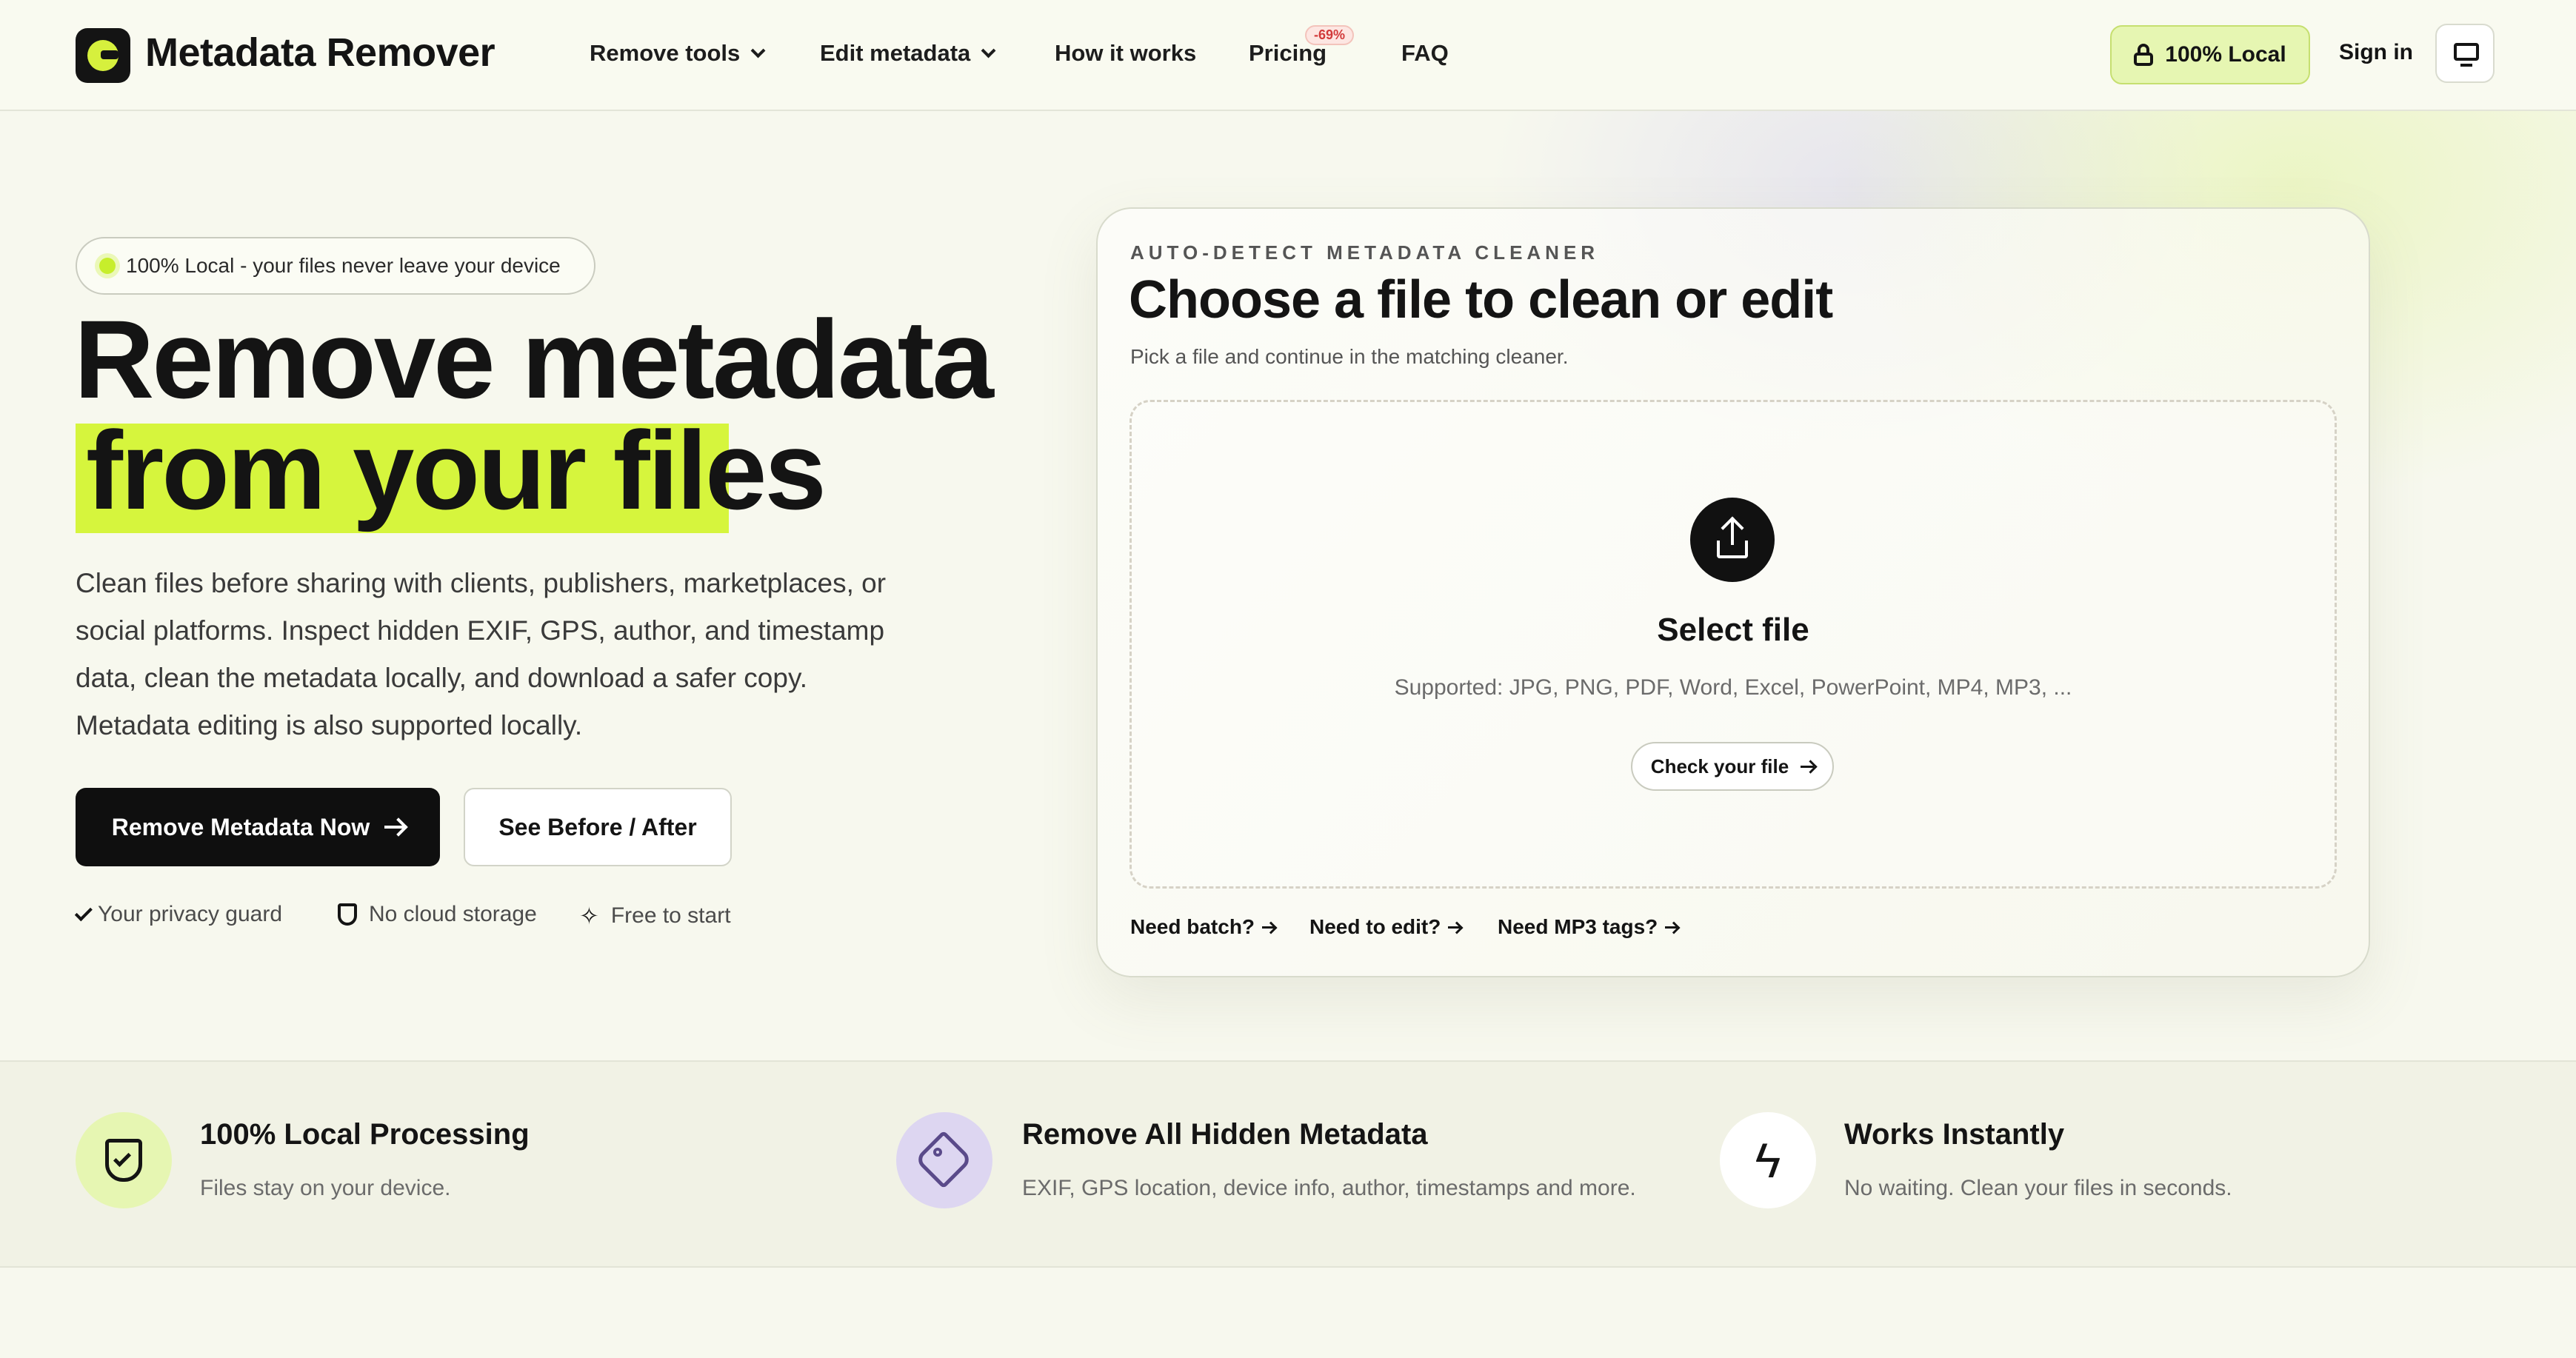  I want to click on trust-no-cloud-label: No cloud storage, so click(453, 914).